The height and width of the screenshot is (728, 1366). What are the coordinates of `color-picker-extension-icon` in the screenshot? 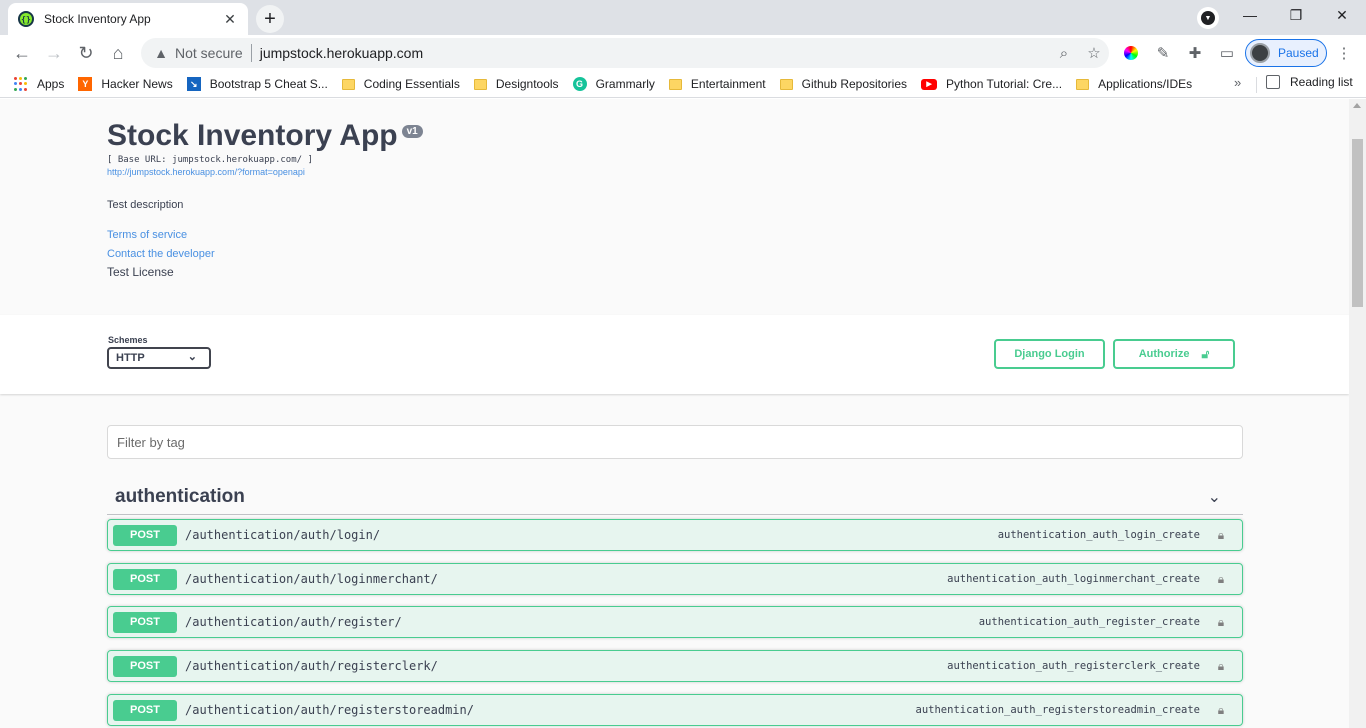 It's located at (1131, 53).